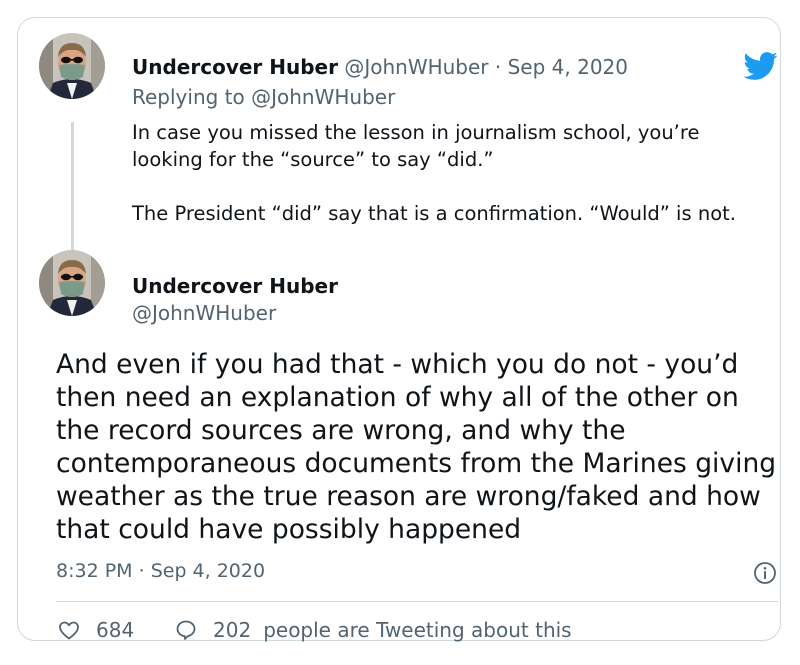 The width and height of the screenshot is (800, 665). I want to click on thread-connector-line, so click(72, 188).